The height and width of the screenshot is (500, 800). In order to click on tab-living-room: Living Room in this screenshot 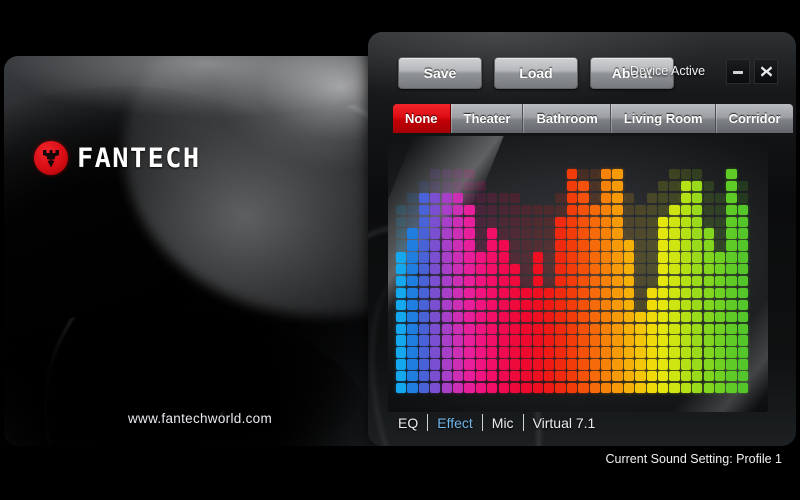, I will do `click(663, 118)`.